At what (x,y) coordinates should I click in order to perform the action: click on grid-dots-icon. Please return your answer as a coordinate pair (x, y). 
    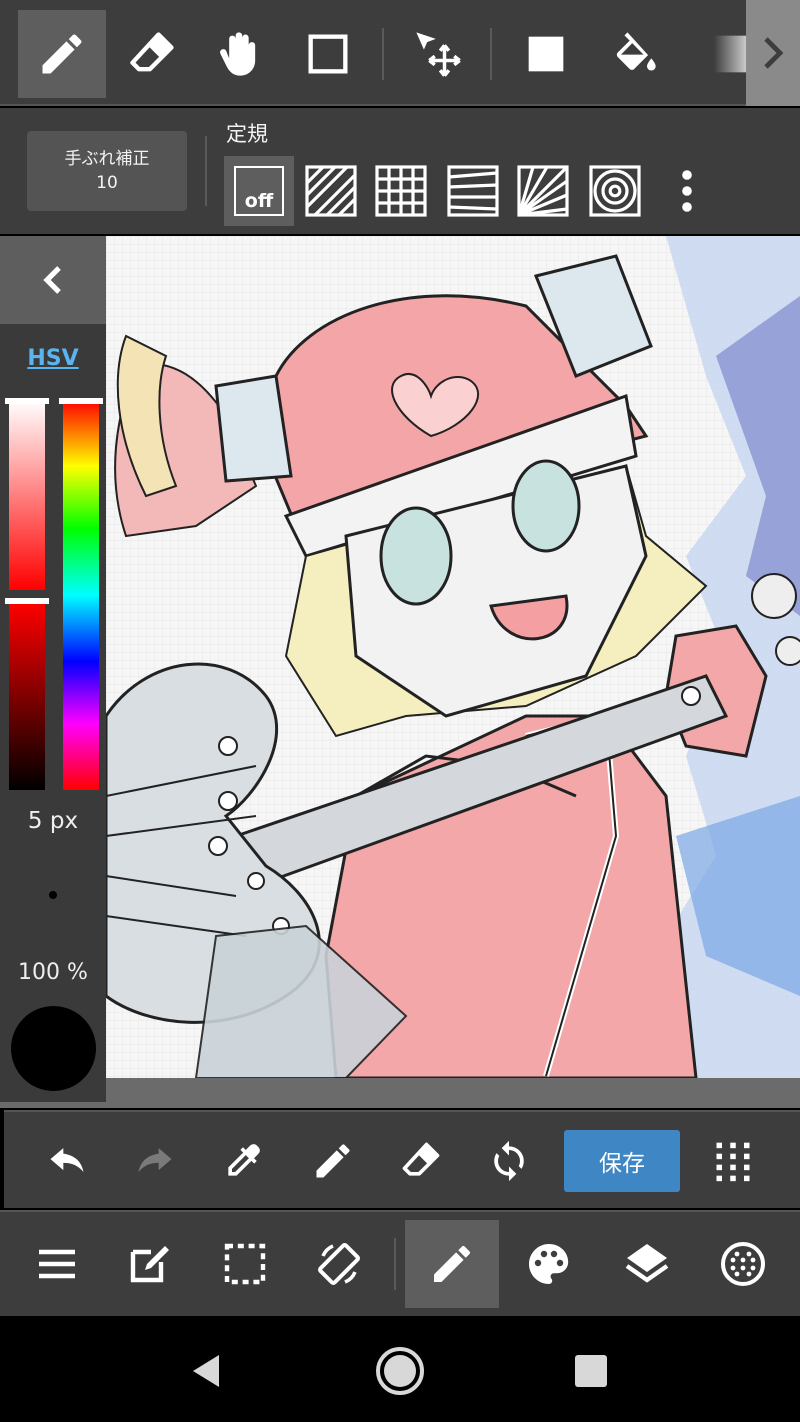
    Looking at the image, I should click on (733, 1162).